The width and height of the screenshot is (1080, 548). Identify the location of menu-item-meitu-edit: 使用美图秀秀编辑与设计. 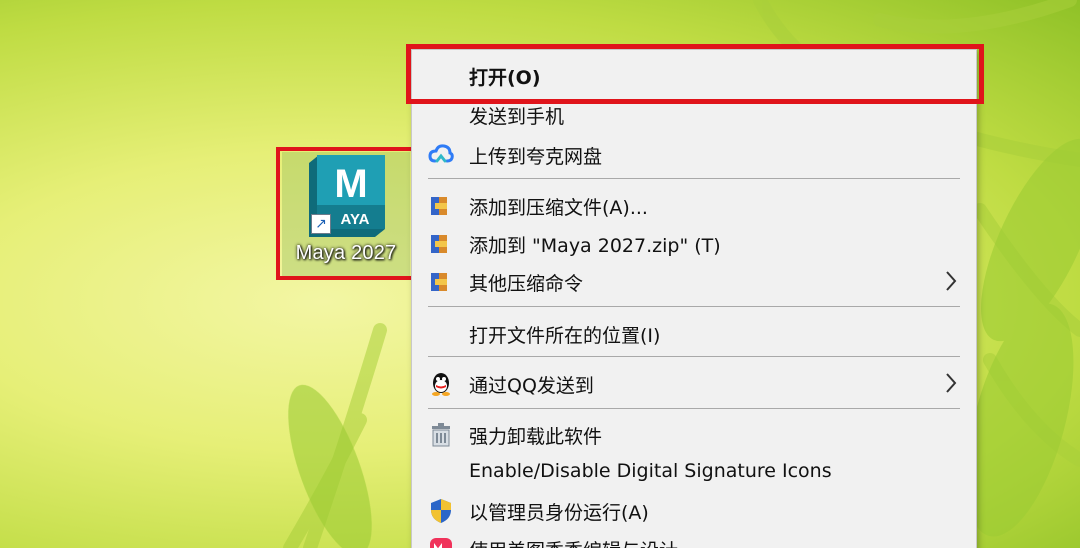
(695, 538).